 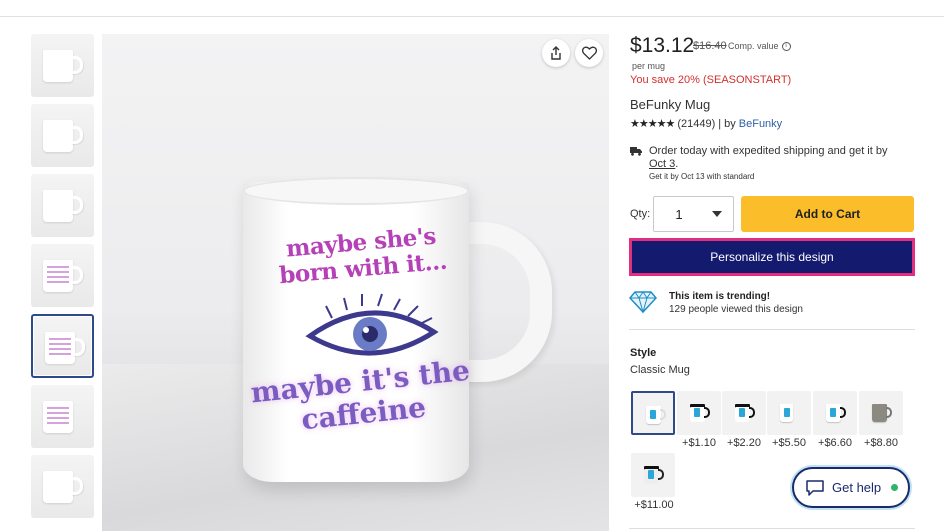 What do you see at coordinates (760, 124) in the screenshot?
I see `brand-link: BeFunky` at bounding box center [760, 124].